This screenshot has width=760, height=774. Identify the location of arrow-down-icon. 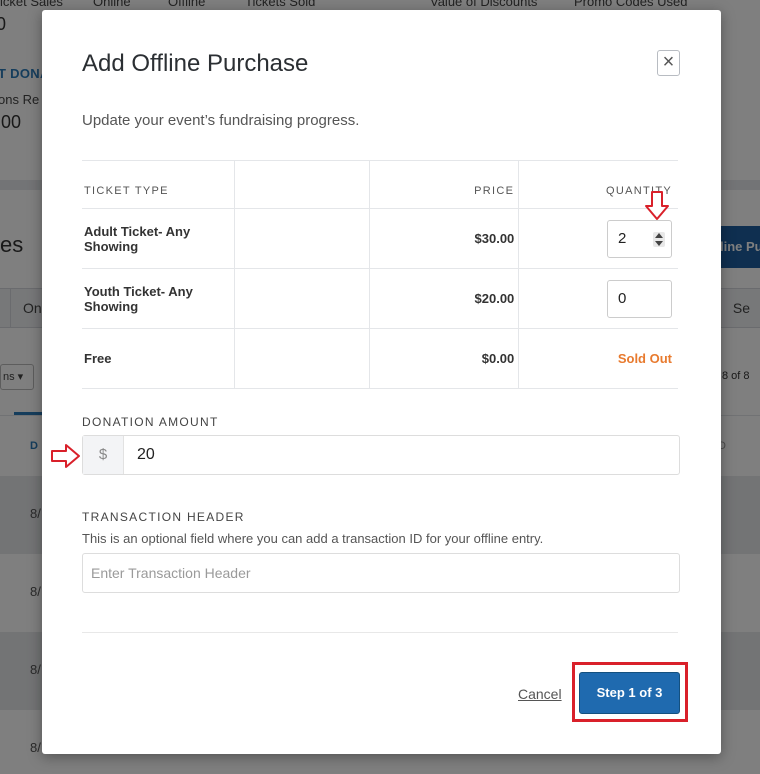
(657, 205).